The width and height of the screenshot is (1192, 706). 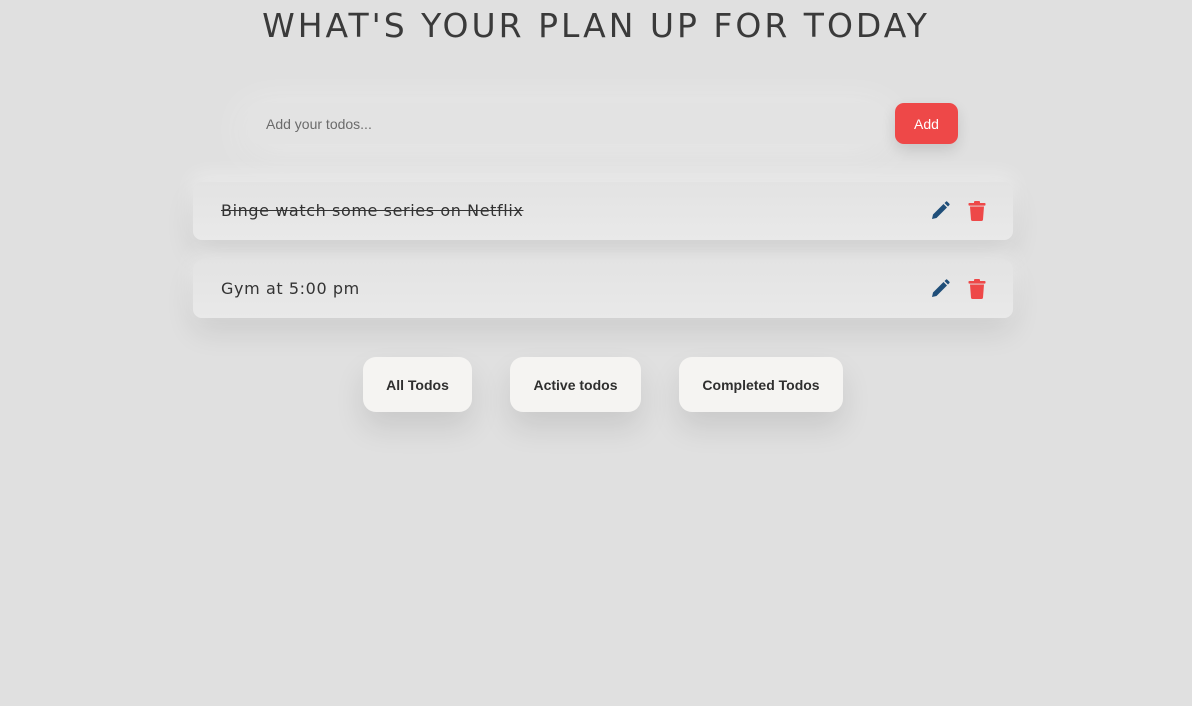 I want to click on add-todo-form: Add, so click(x=603, y=123).